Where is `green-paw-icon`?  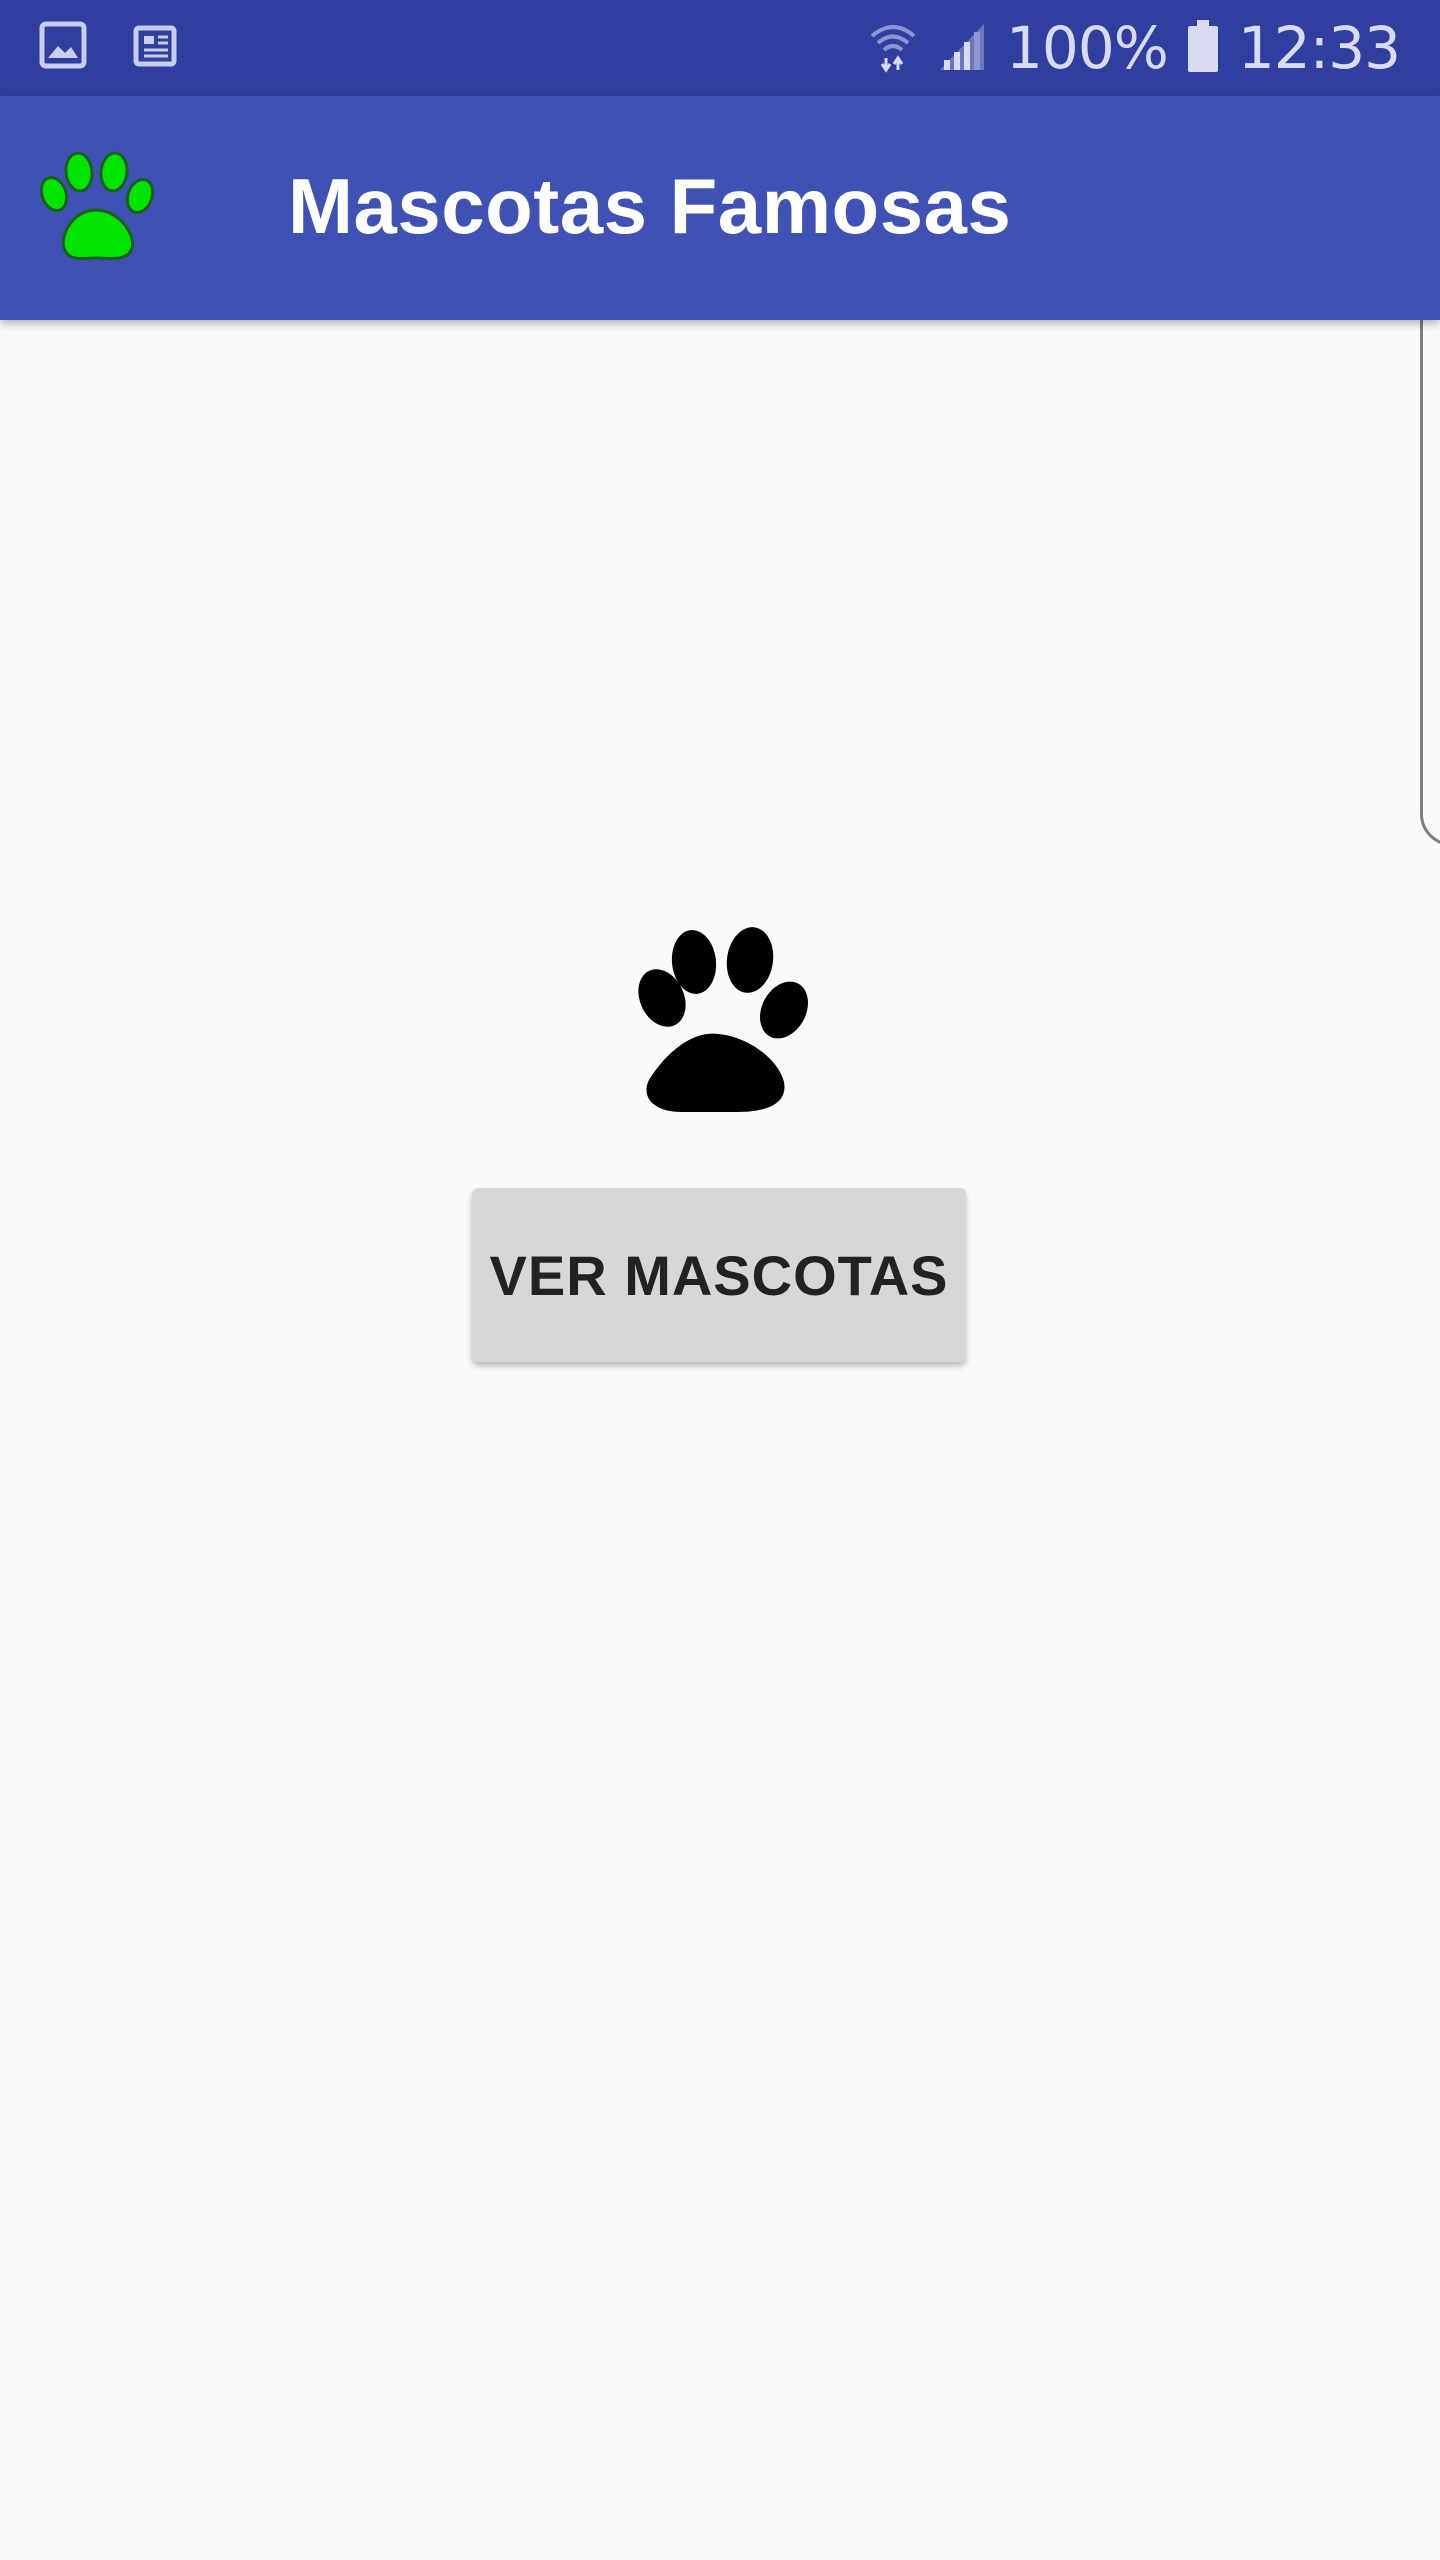
green-paw-icon is located at coordinates (97, 207).